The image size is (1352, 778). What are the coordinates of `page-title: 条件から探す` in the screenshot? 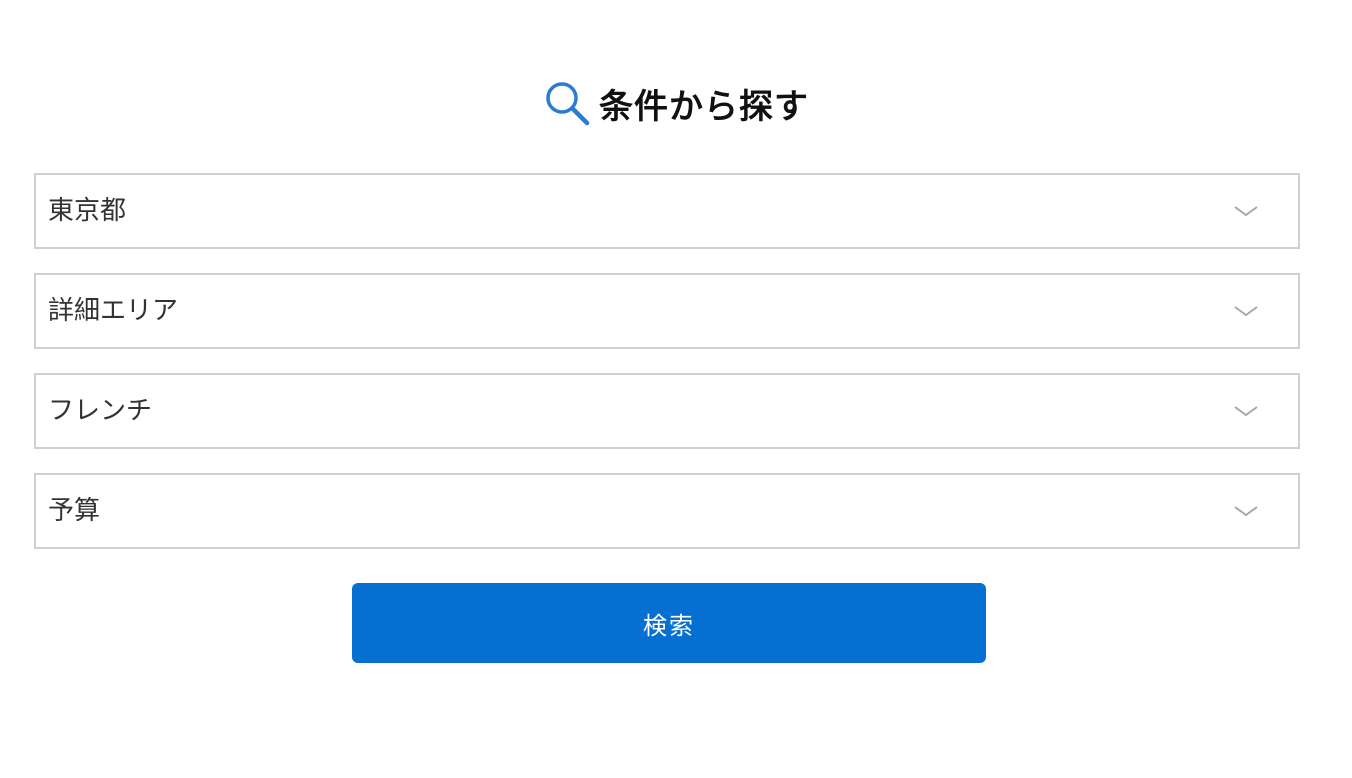 It's located at (704, 106).